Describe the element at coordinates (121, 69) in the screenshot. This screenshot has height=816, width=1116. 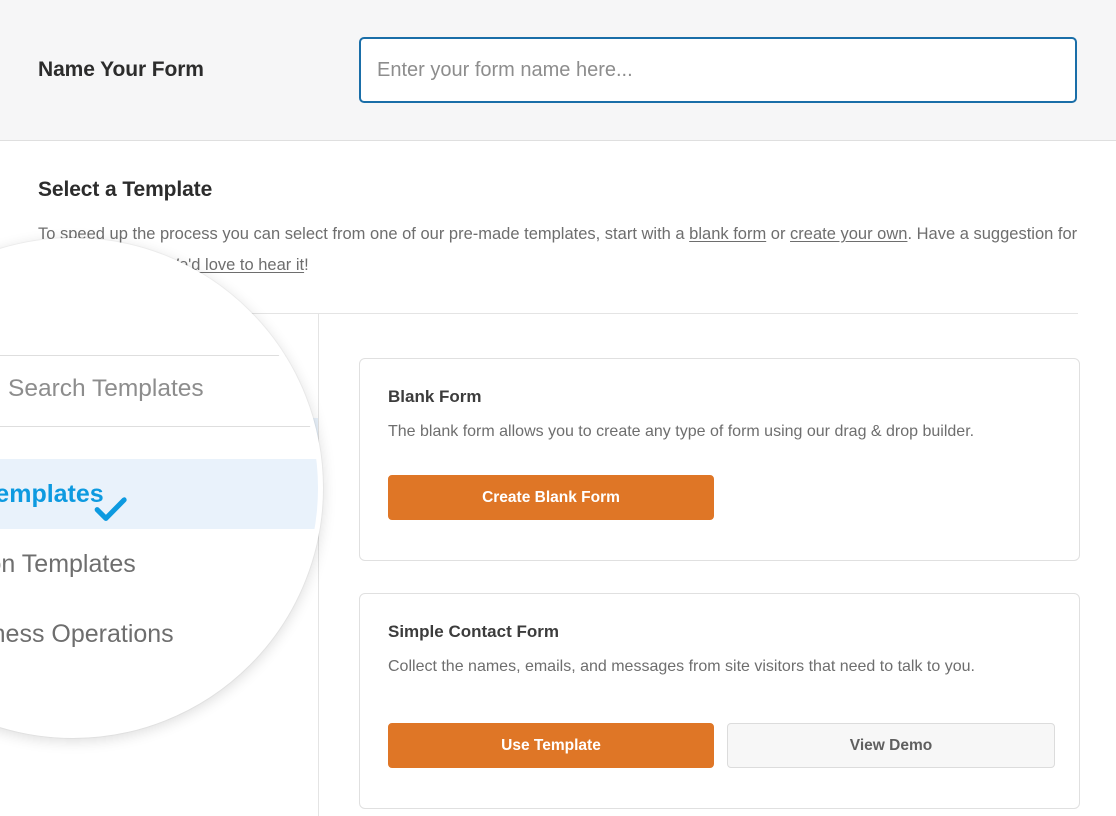
I see `form-name-label: Name Your Form` at that location.